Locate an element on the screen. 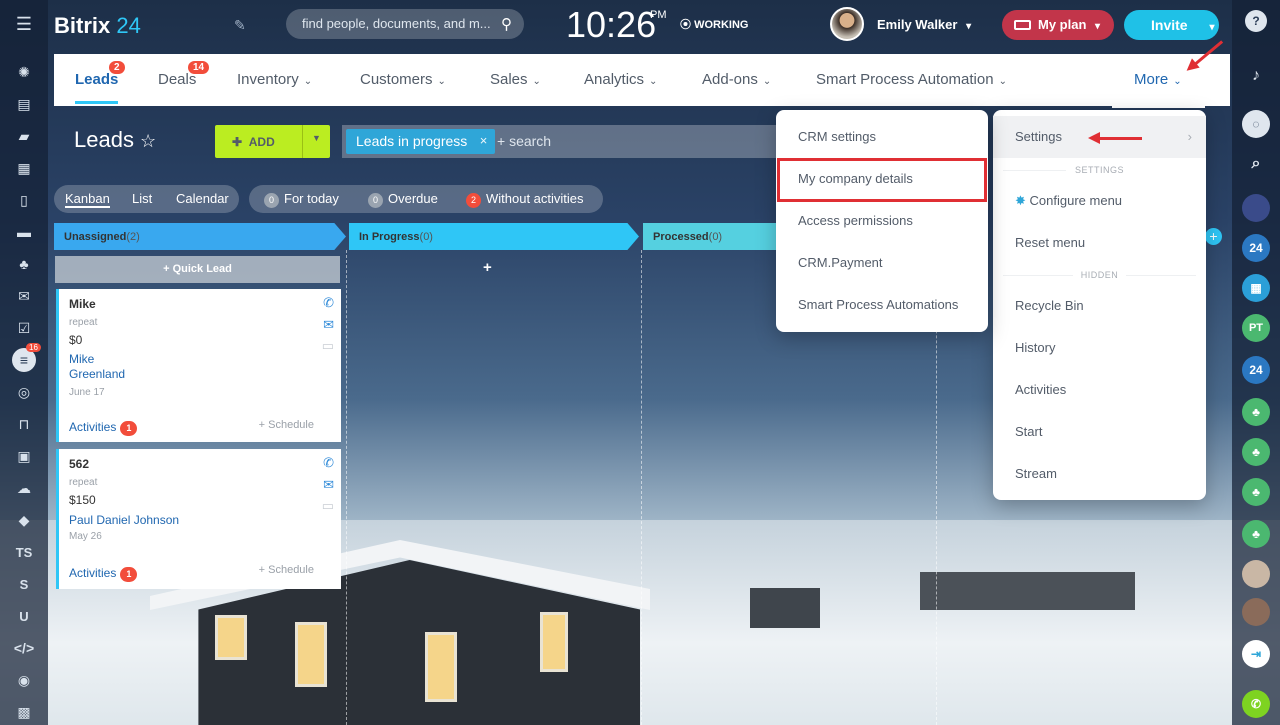 The width and height of the screenshot is (1280, 725). quick-lead-button: + Quick Lead is located at coordinates (197, 269).